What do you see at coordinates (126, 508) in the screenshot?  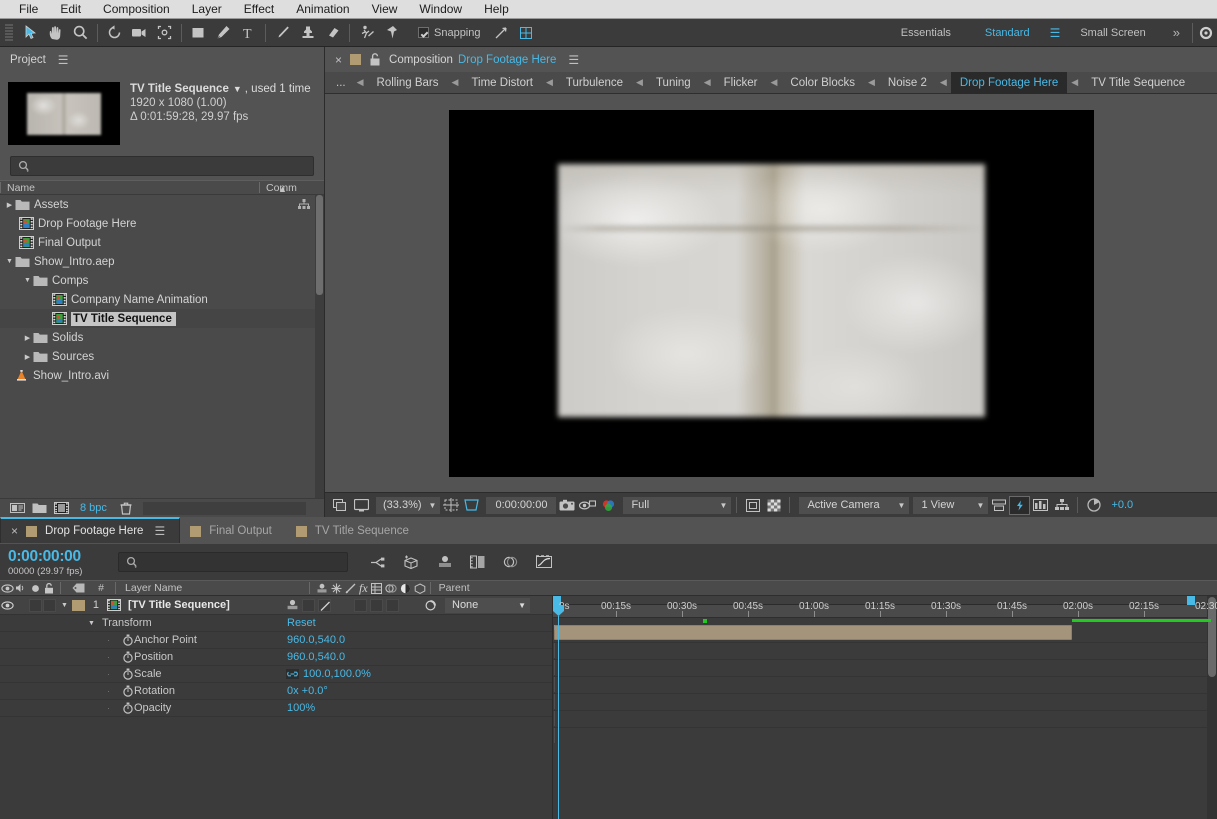 I see `delete-button` at bounding box center [126, 508].